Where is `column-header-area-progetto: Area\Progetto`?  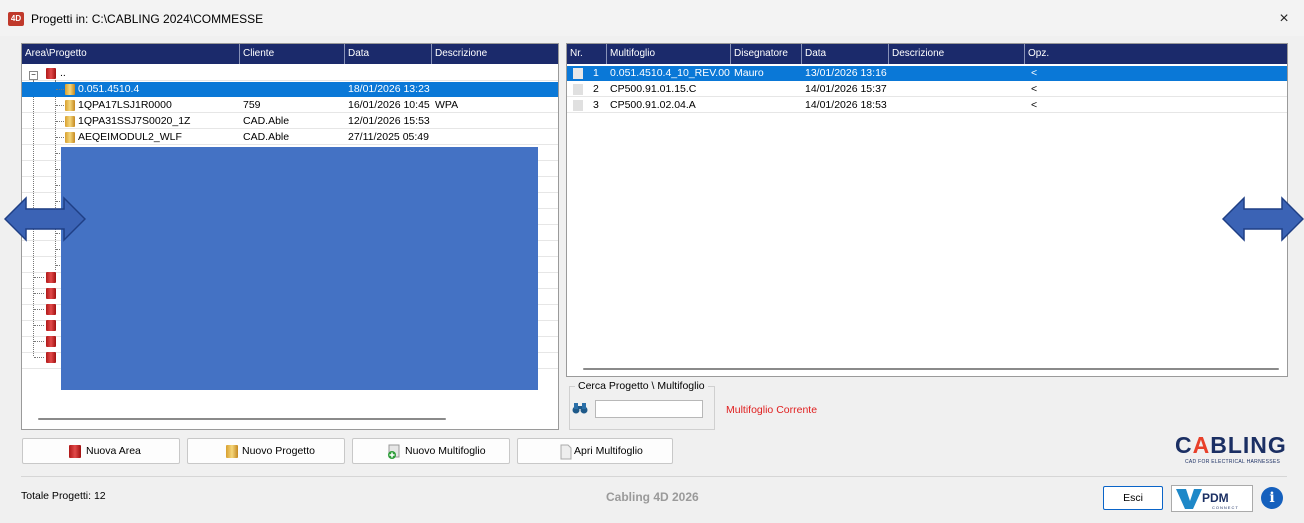 column-header-area-progetto: Area\Progetto is located at coordinates (131, 54).